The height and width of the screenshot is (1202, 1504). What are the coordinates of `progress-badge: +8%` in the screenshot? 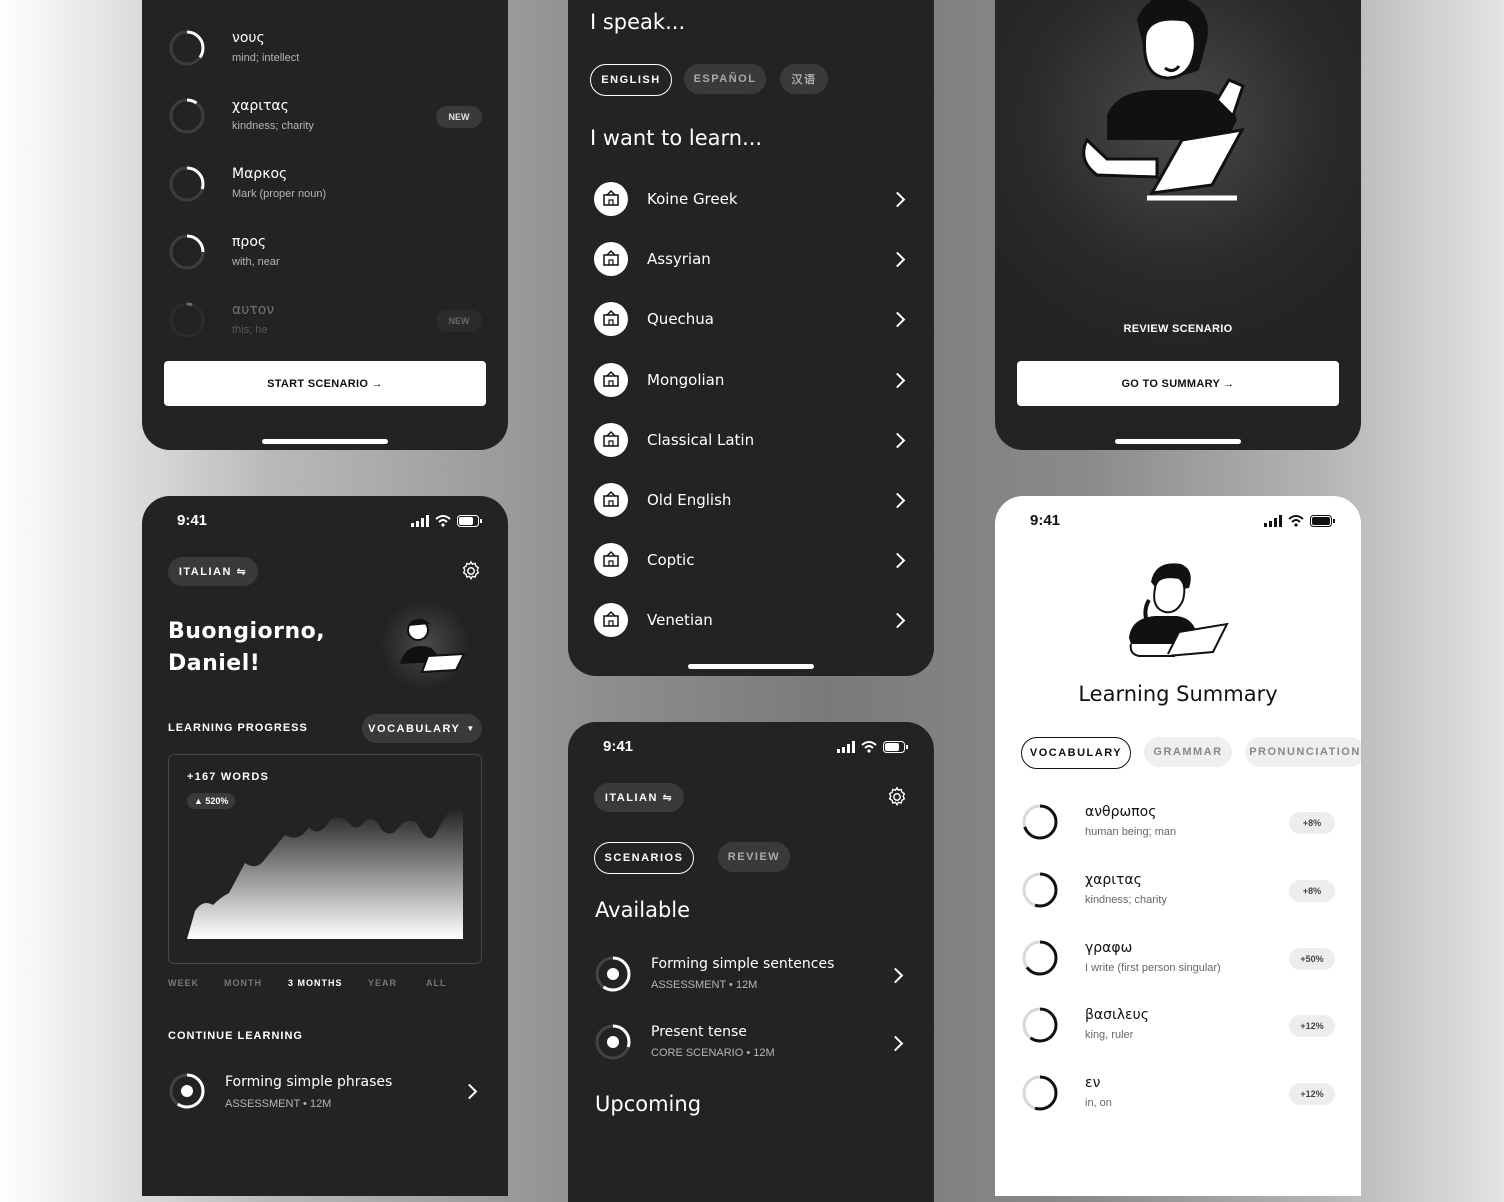 It's located at (1312, 890).